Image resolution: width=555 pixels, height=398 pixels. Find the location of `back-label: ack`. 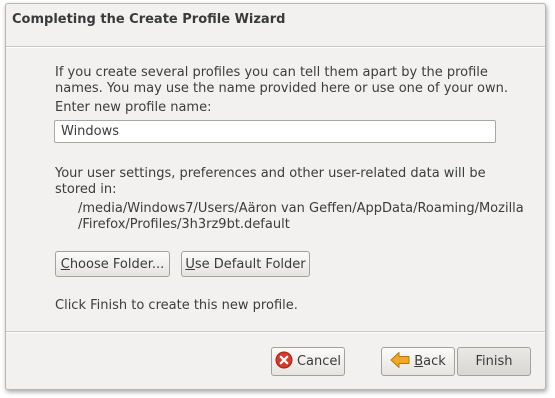

back-label: ack is located at coordinates (434, 361).